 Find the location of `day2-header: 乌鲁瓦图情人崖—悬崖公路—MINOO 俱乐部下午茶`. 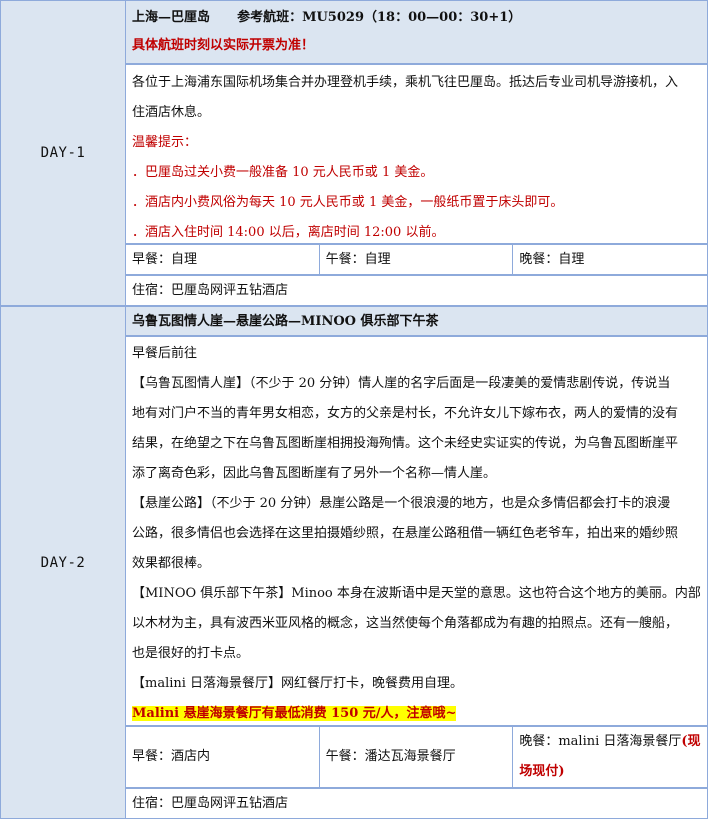

day2-header: 乌鲁瓦图情人崖—悬崖公路—MINOO 俱乐部下午茶 is located at coordinates (417, 321).